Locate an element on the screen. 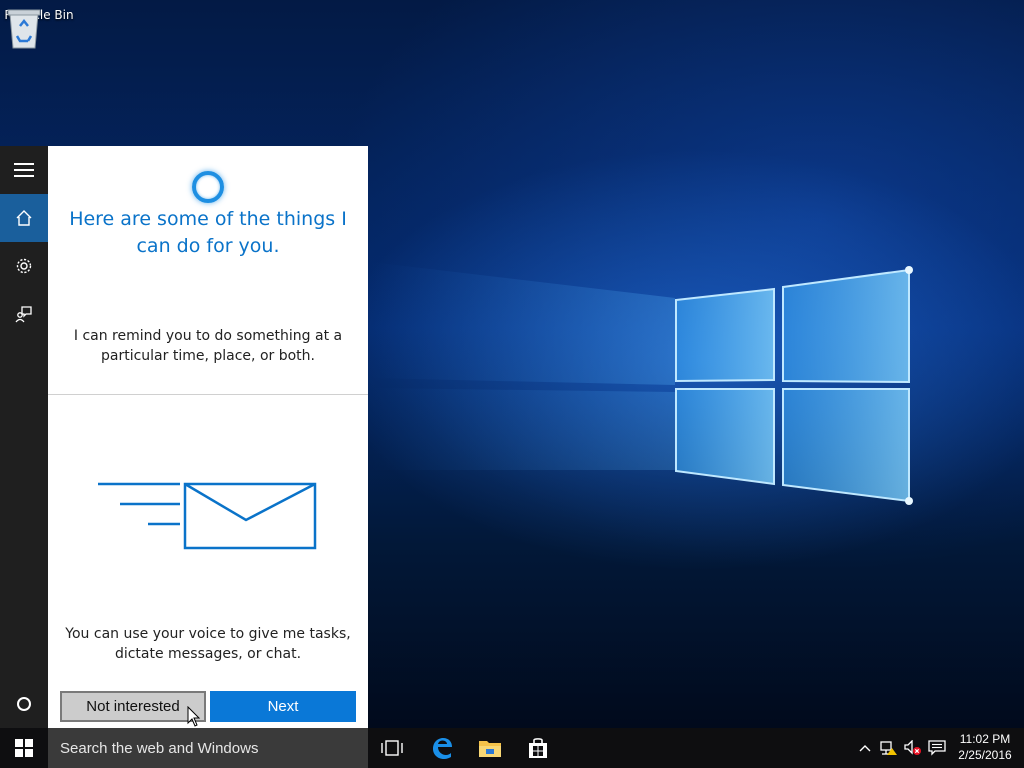 The height and width of the screenshot is (768, 1024). edge-icon is located at coordinates (442, 748).